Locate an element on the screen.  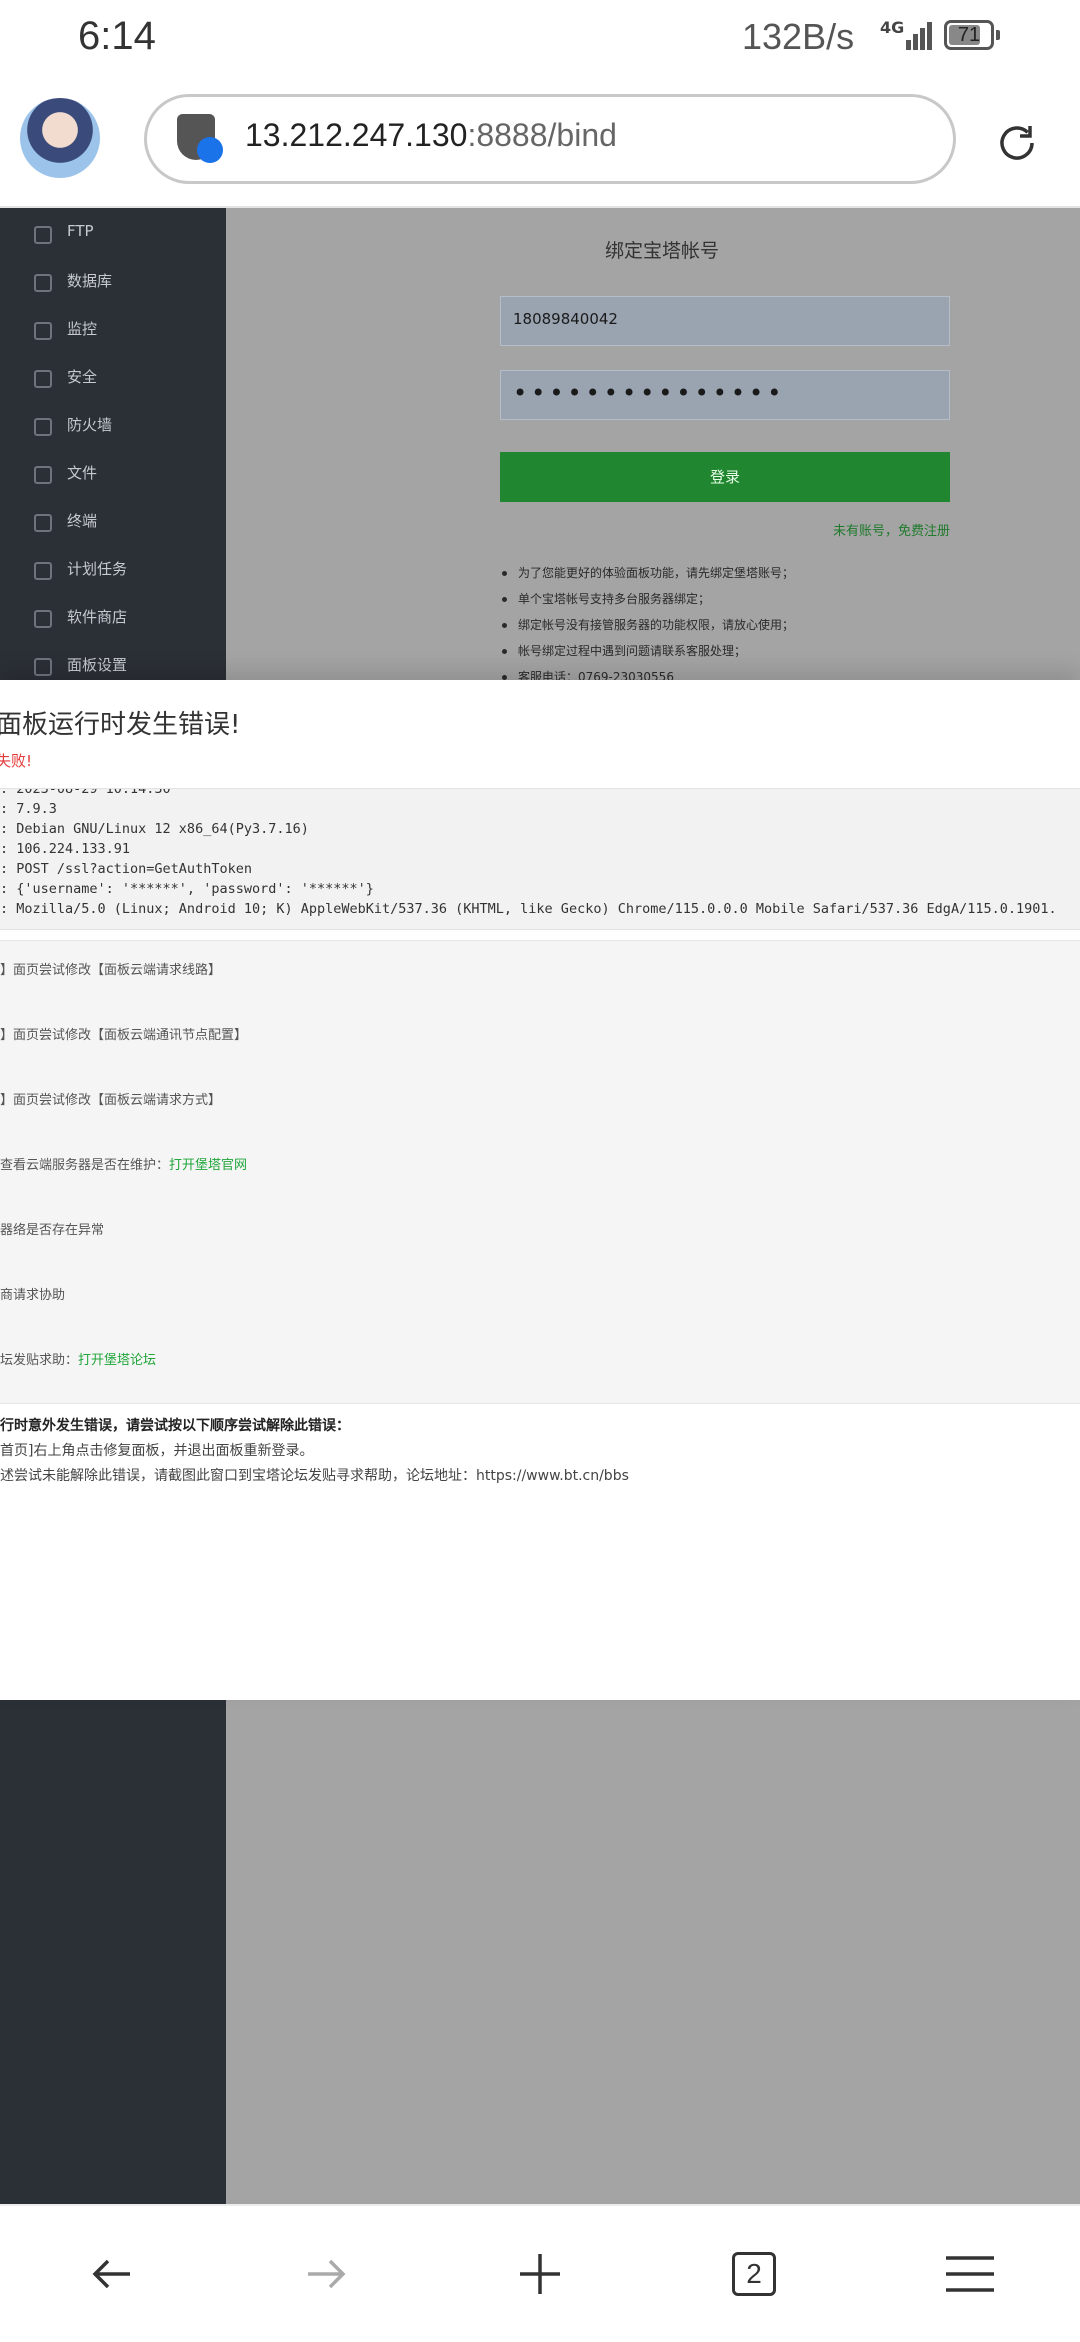
network-speed: 132B/s is located at coordinates (798, 36).